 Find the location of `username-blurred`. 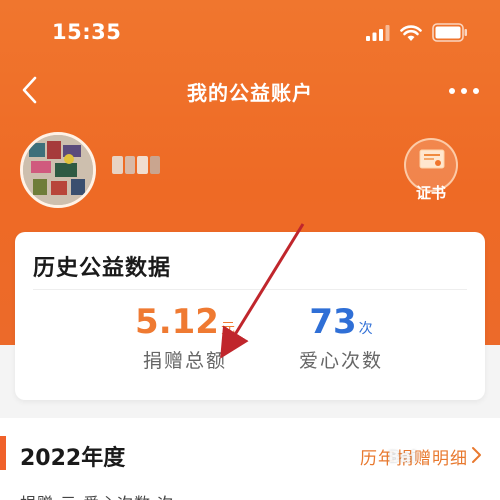

username-blurred is located at coordinates (136, 165).